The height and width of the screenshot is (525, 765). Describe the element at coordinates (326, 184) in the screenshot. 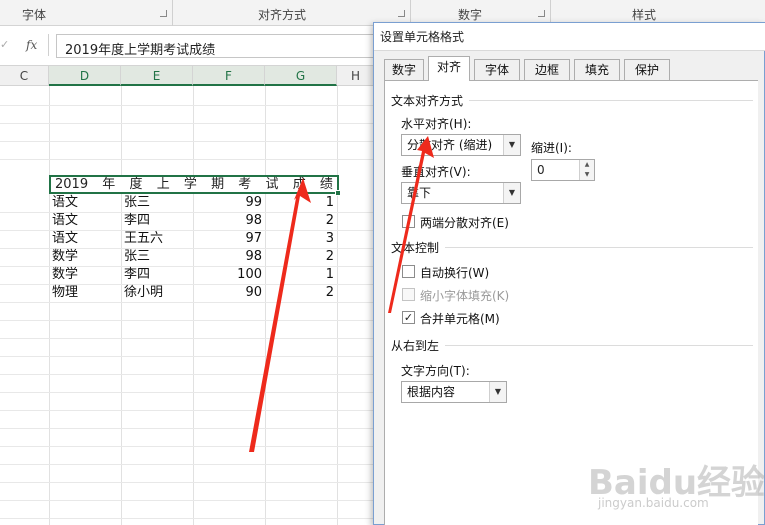

I see `title-char: 绩` at that location.